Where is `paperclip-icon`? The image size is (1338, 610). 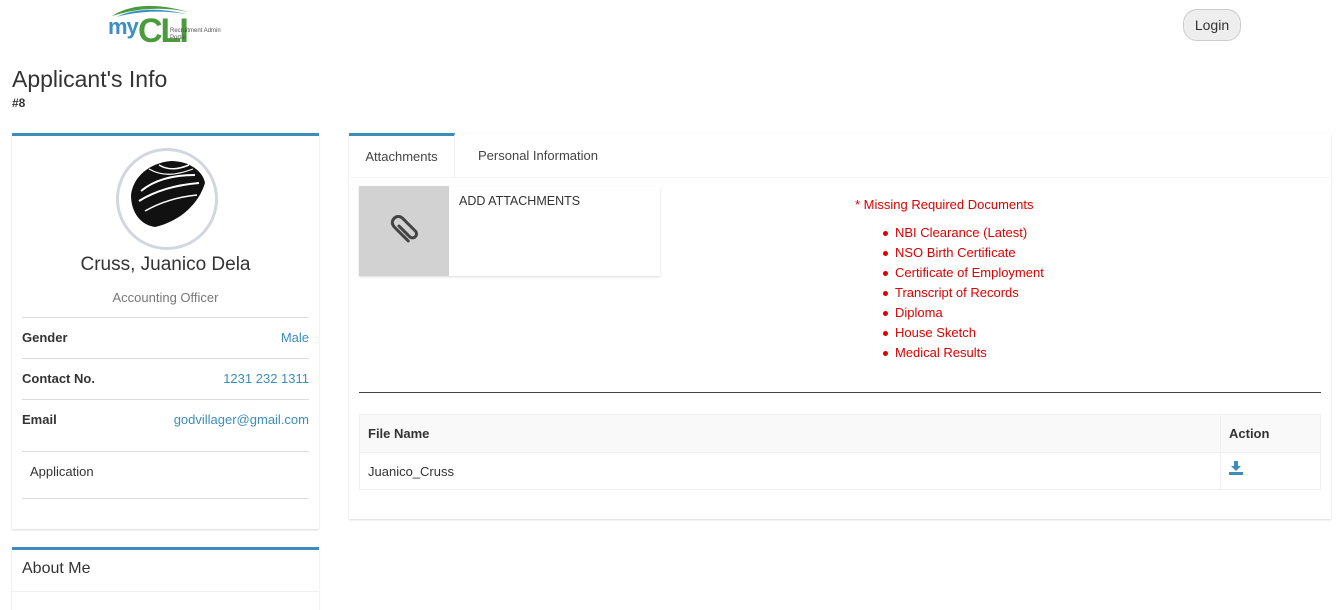
paperclip-icon is located at coordinates (404, 231).